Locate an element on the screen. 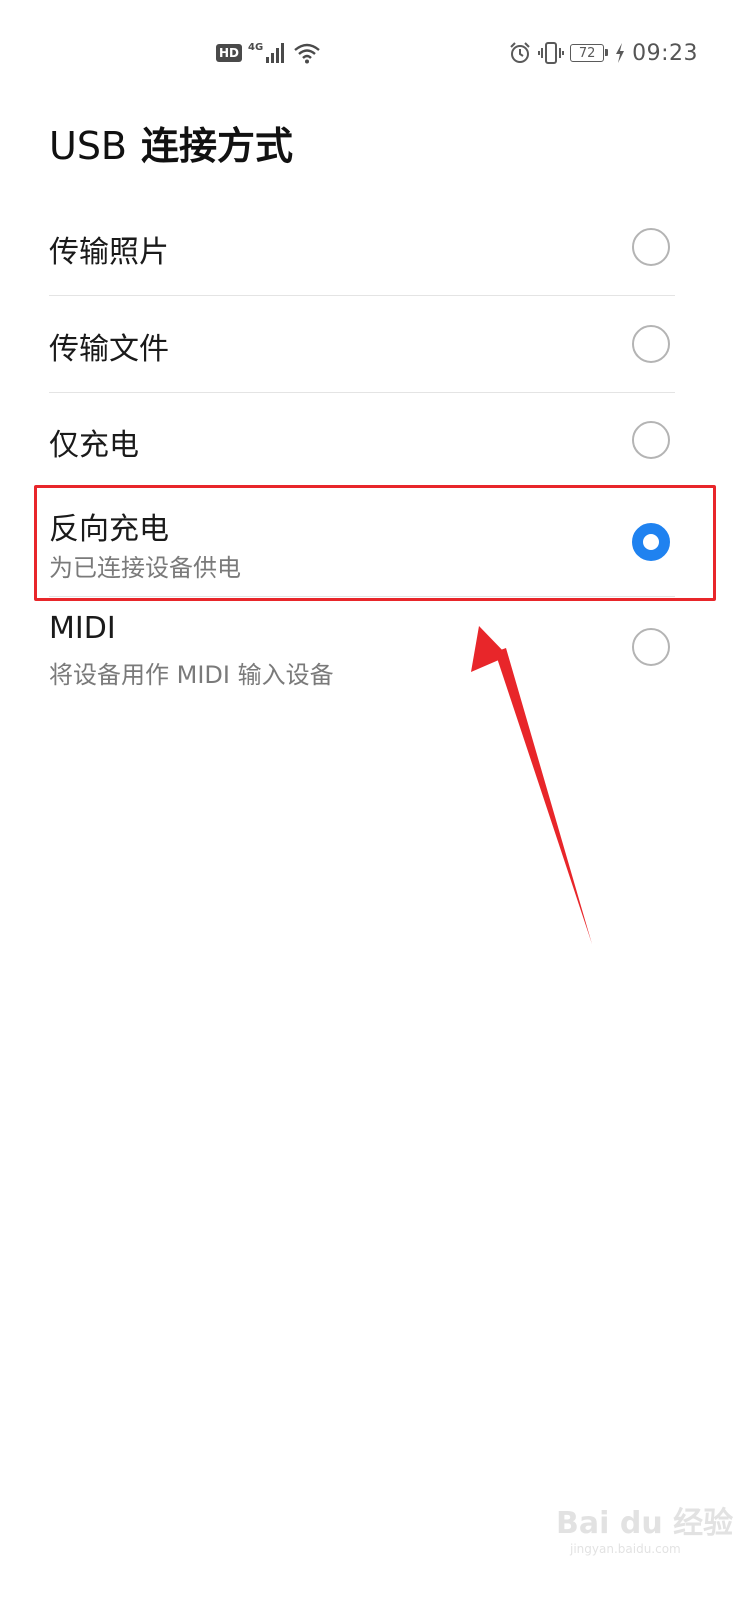 The width and height of the screenshot is (738, 1600). battery-level: 72 is located at coordinates (587, 53).